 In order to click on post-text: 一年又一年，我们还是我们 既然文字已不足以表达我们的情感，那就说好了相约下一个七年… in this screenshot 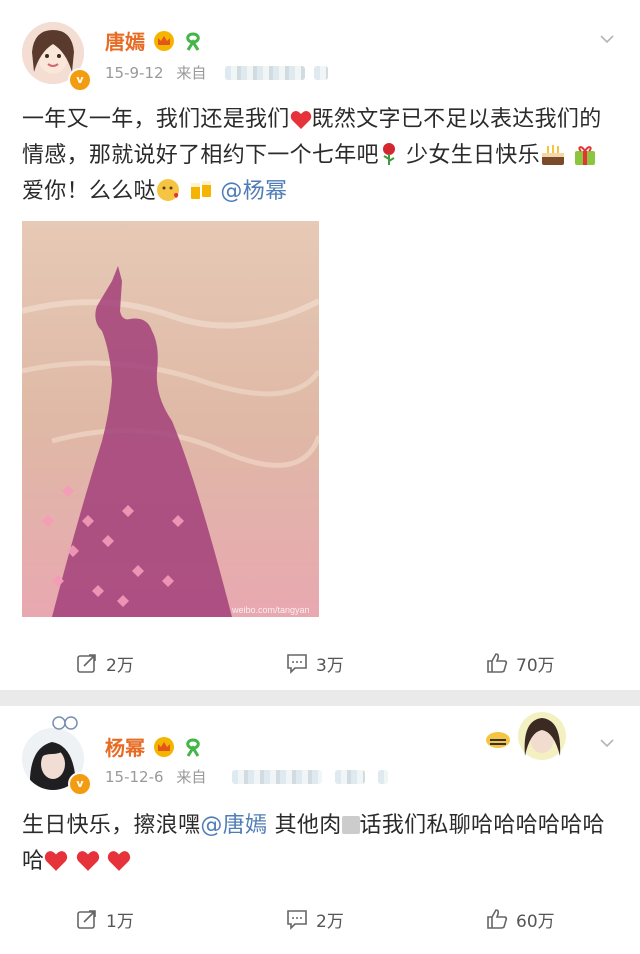, I will do `click(320, 156)`.